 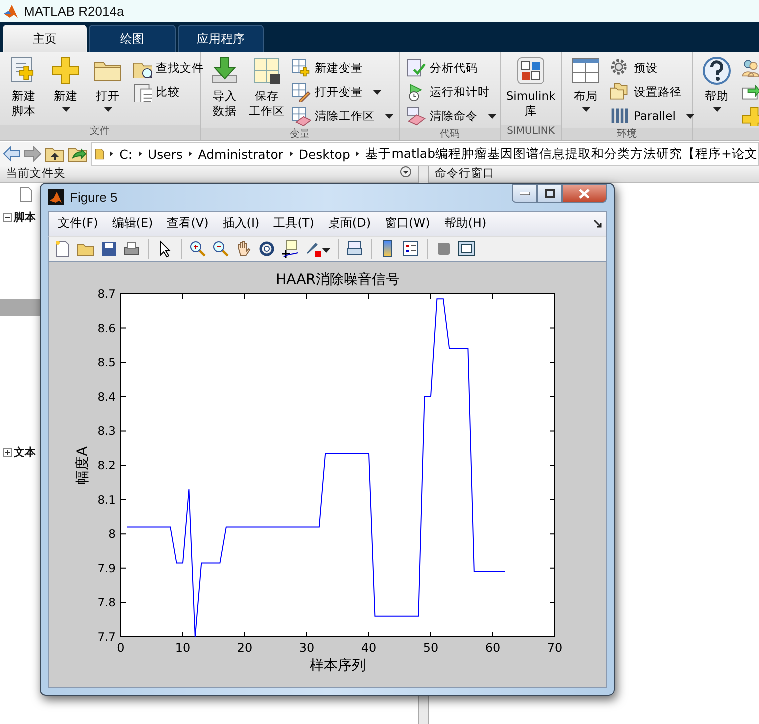 I want to click on menu-item: 工具(T), so click(x=294, y=223).